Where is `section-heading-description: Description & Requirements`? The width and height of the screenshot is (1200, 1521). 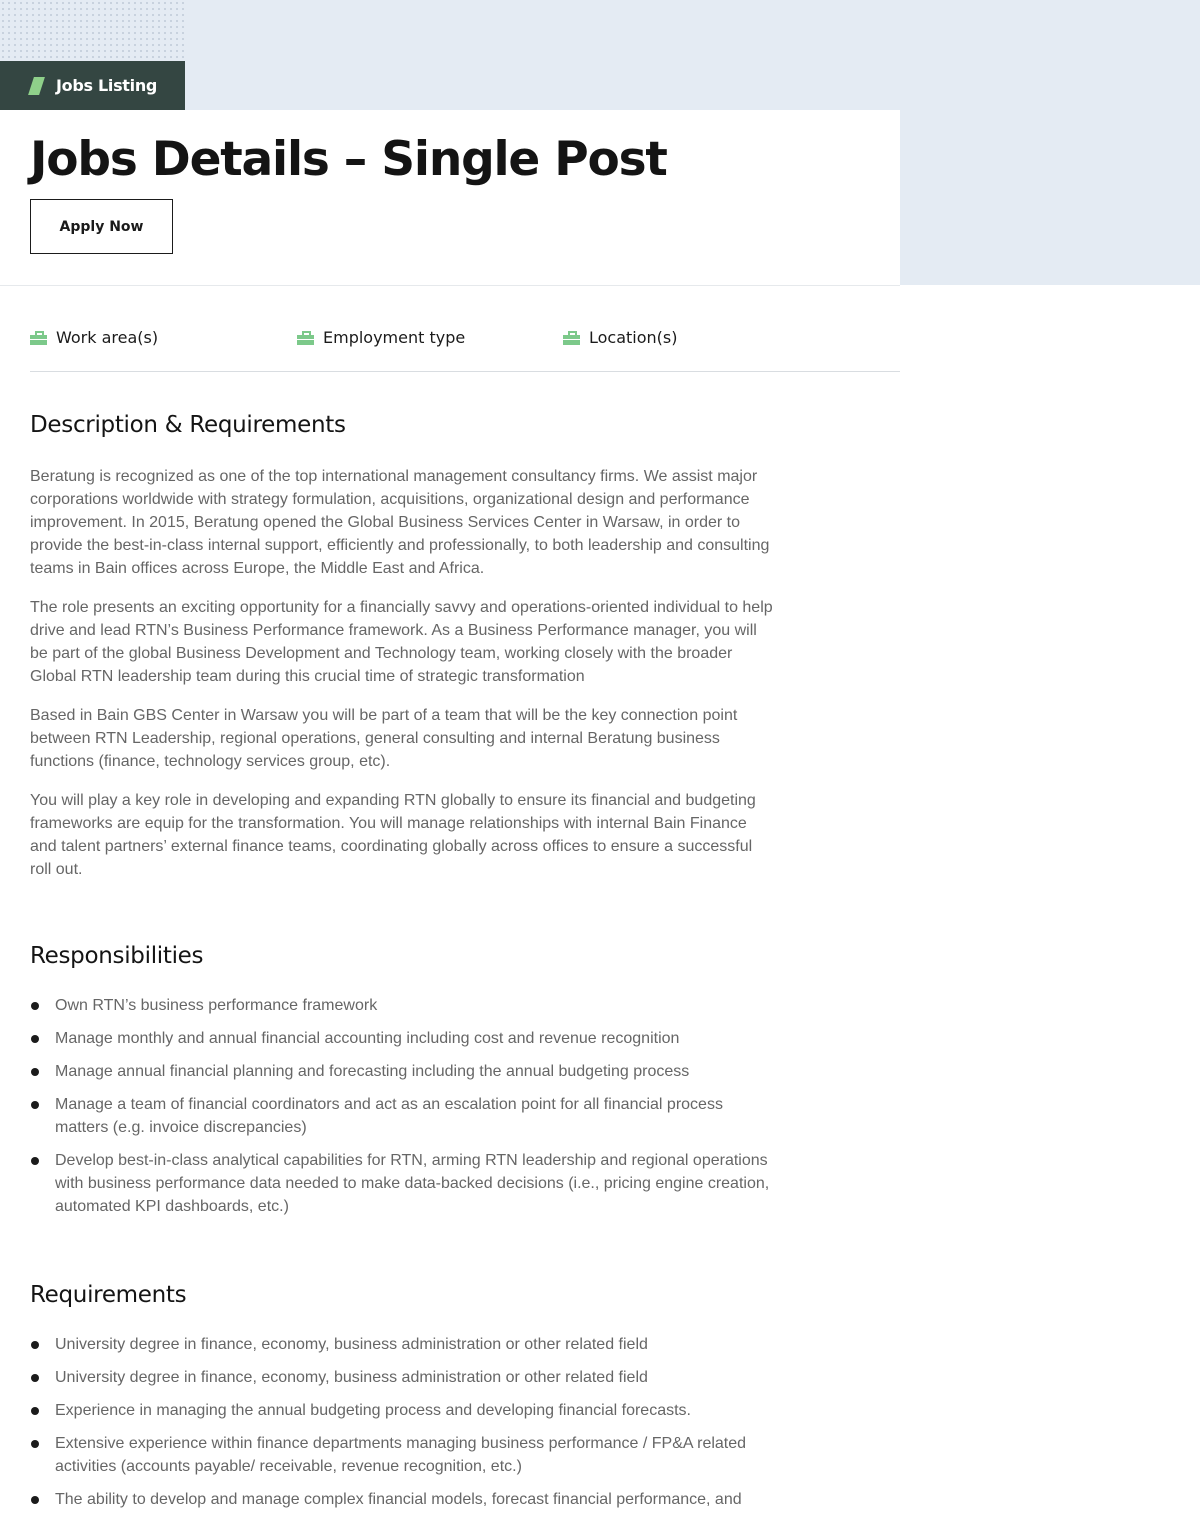 section-heading-description: Description & Requirements is located at coordinates (188, 425).